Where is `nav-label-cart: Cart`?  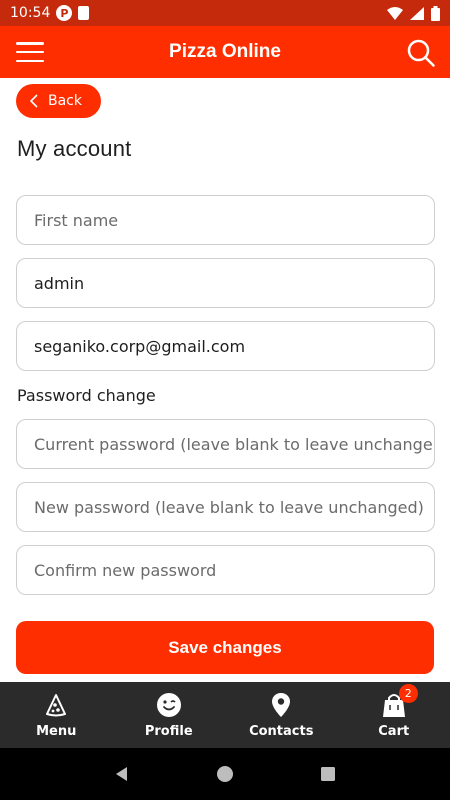
nav-label-cart: Cart is located at coordinates (394, 731).